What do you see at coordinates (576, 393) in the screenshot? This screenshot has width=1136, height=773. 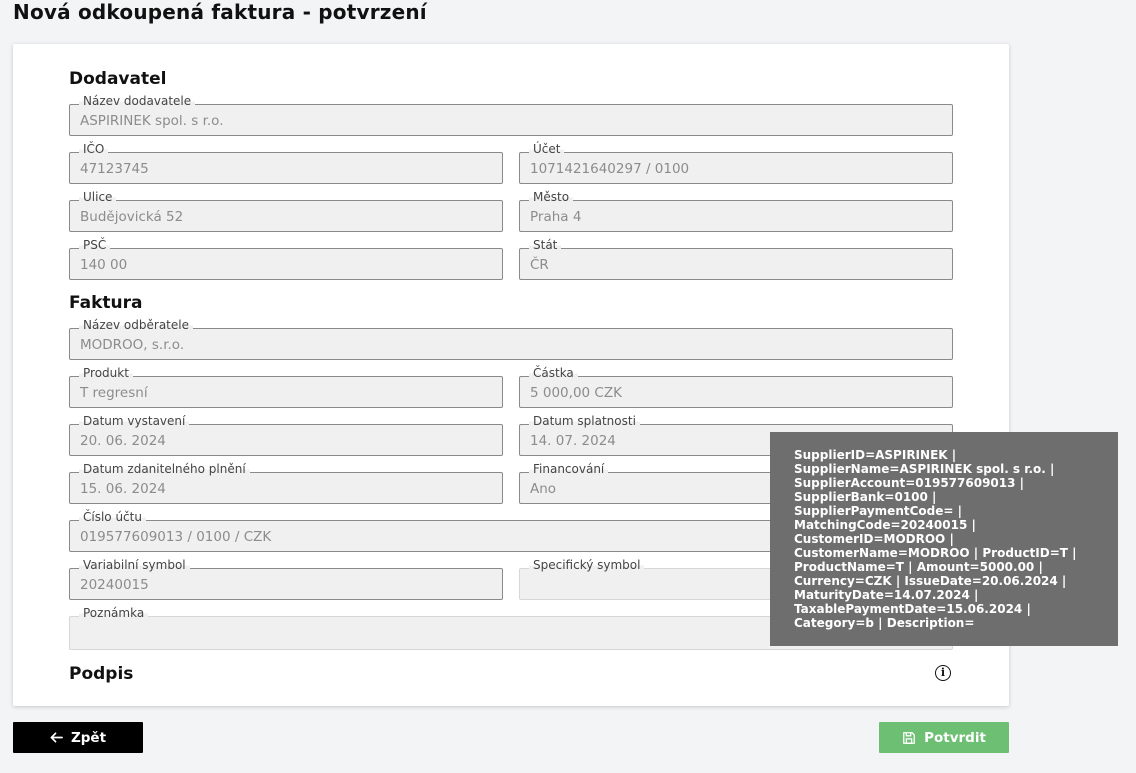 I see `field-value: 5 000,00 CZK` at bounding box center [576, 393].